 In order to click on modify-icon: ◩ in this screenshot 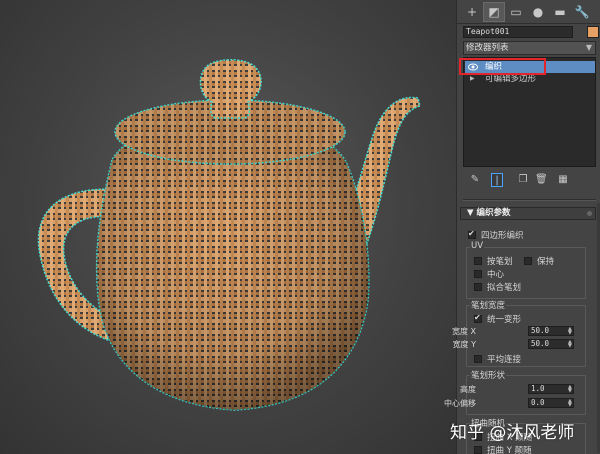, I will do `click(494, 11)`.